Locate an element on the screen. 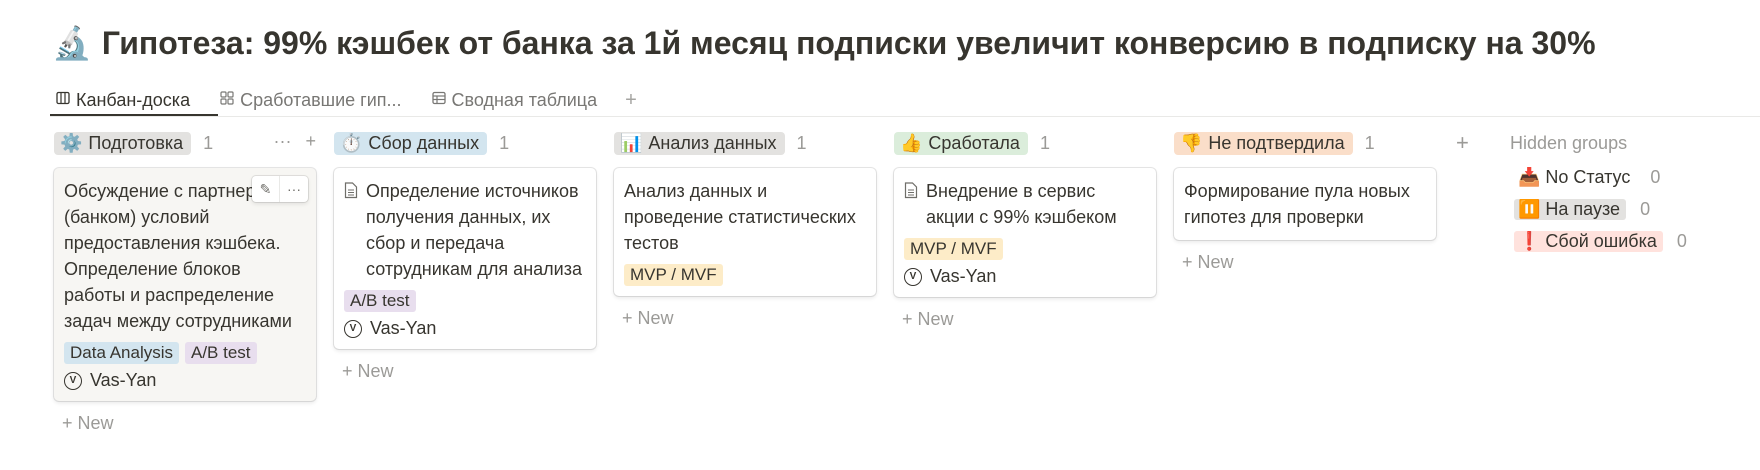  gallery-icon is located at coordinates (227, 100).